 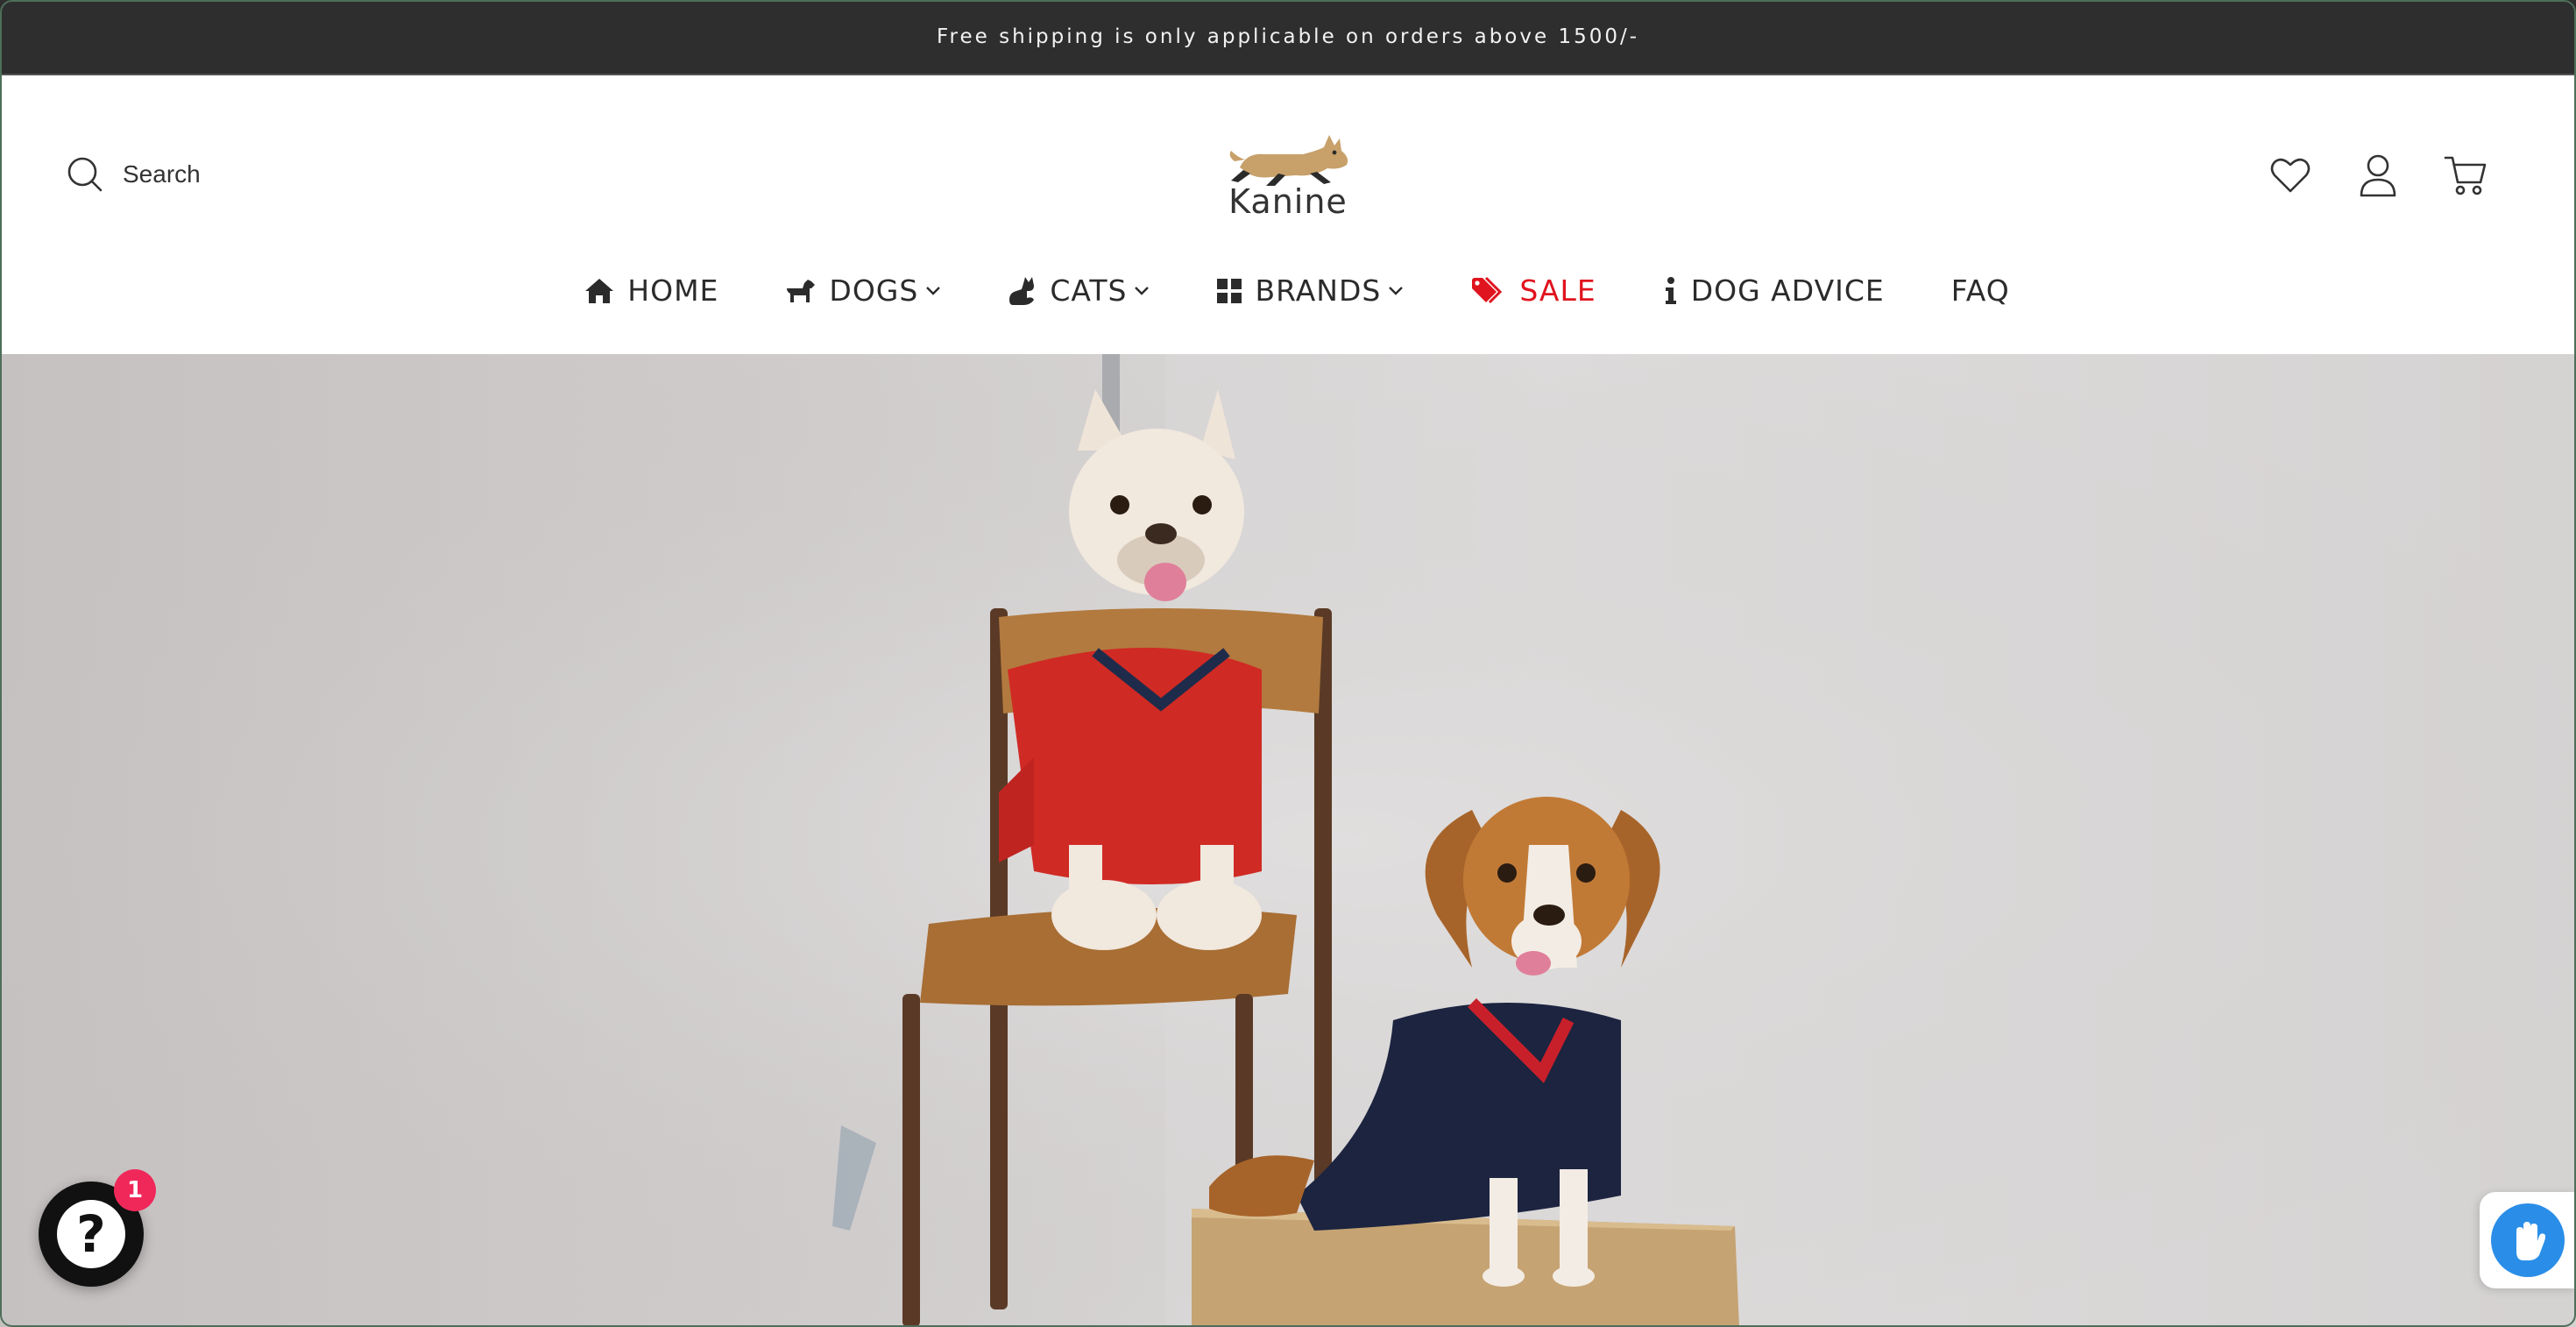 What do you see at coordinates (1288, 160) in the screenshot?
I see `logo-dog-icon` at bounding box center [1288, 160].